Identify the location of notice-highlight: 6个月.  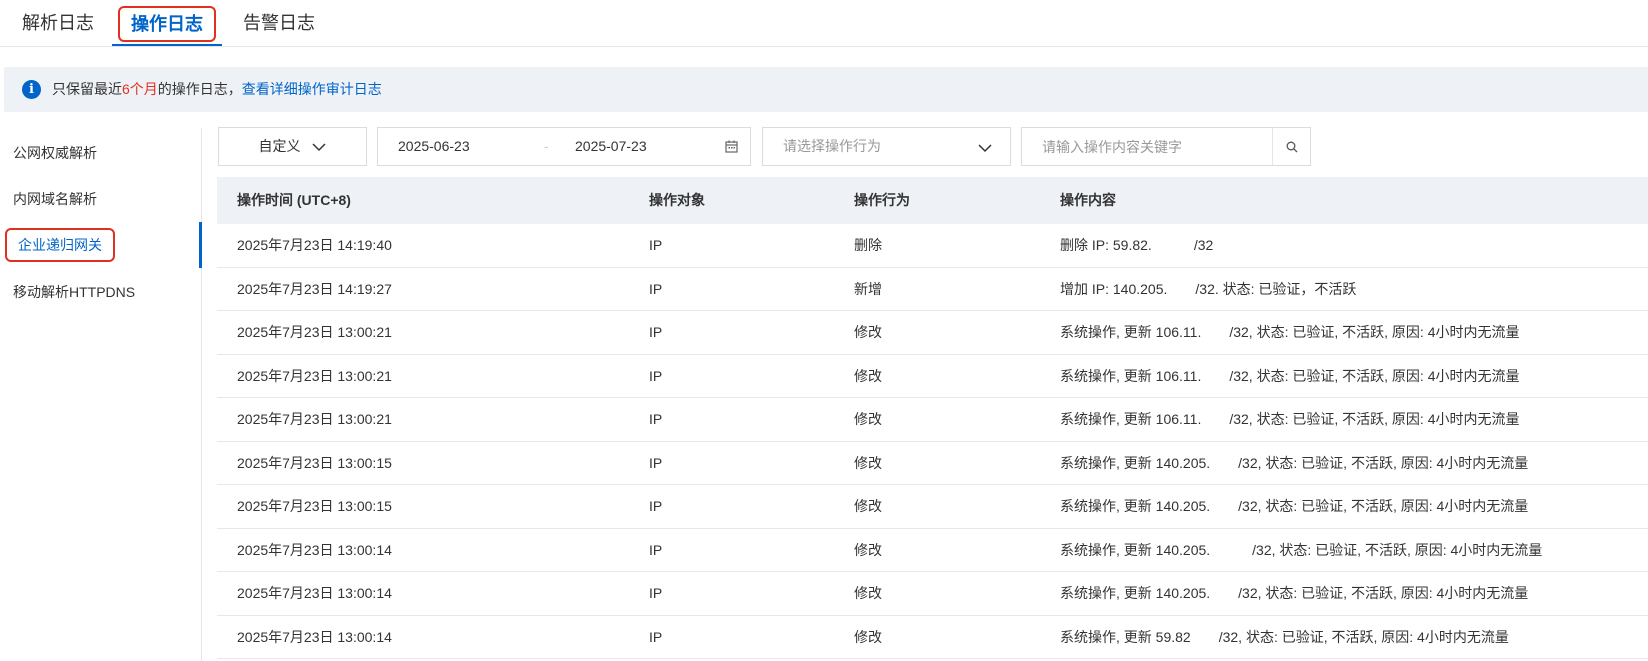
(140, 89).